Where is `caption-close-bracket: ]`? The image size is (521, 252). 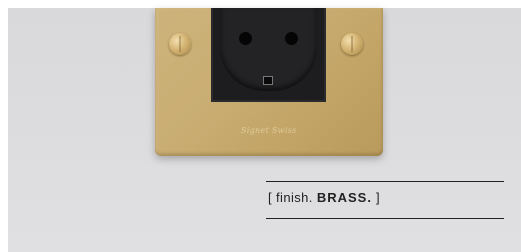 caption-close-bracket: ] is located at coordinates (377, 197).